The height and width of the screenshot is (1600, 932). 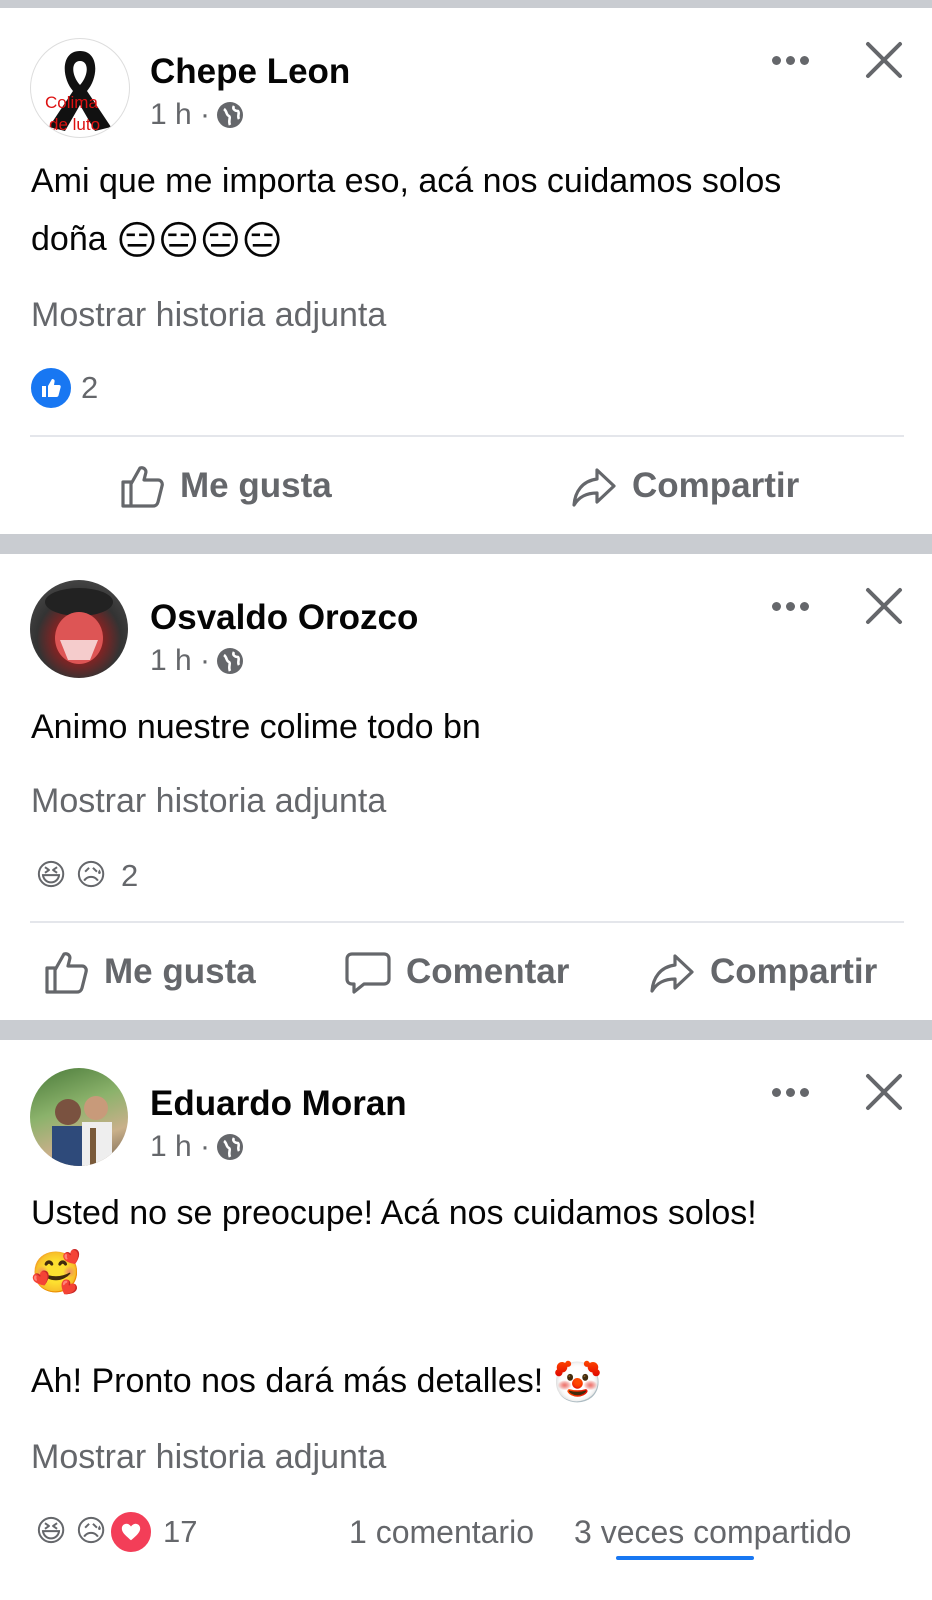 I want to click on reaction-summary: 😆 😥 2, so click(x=83, y=876).